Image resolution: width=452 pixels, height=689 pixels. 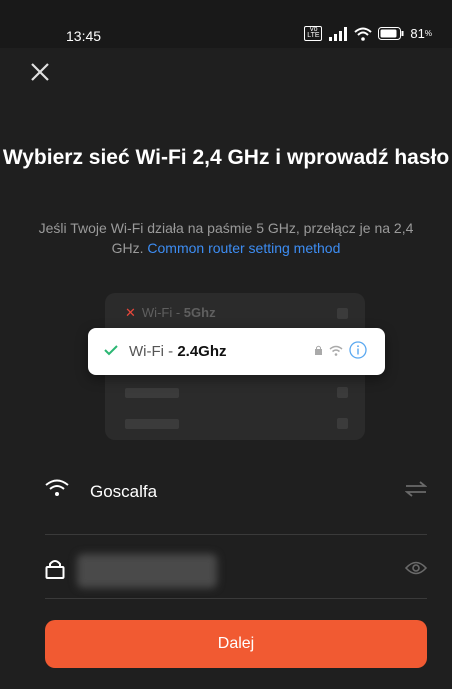 What do you see at coordinates (84, 36) in the screenshot?
I see `status-time: 13:45` at bounding box center [84, 36].